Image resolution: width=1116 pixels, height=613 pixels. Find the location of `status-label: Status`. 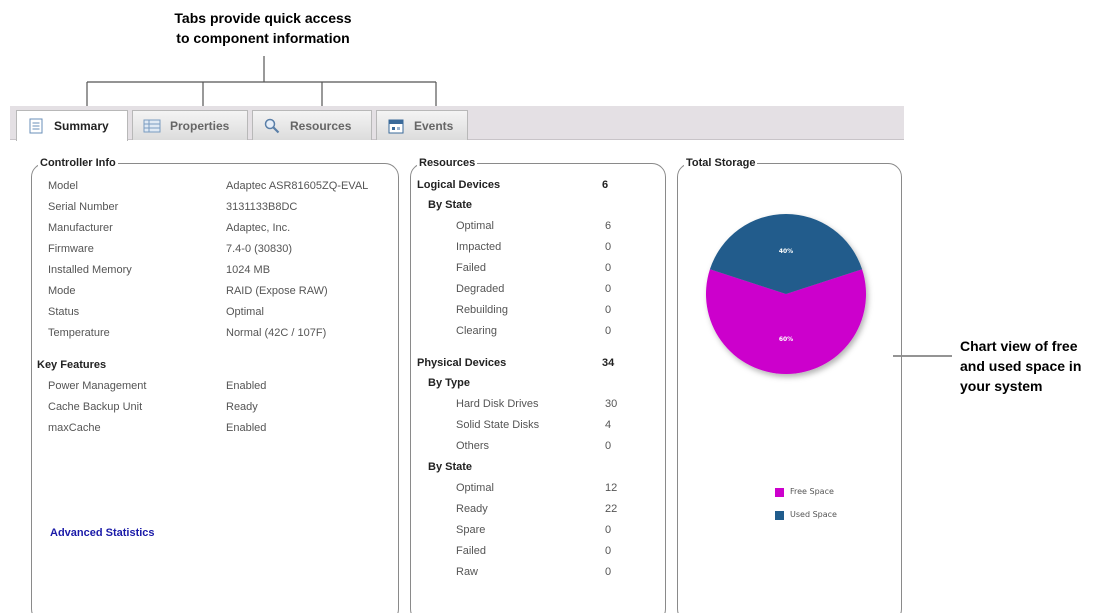

status-label: Status is located at coordinates (64, 312).